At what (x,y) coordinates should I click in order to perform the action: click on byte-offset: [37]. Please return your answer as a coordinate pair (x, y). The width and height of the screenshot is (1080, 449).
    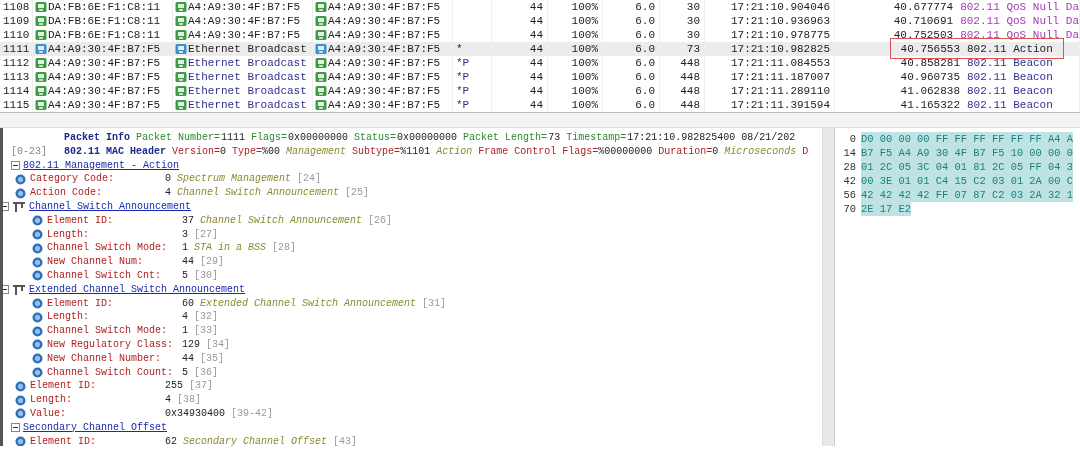
    Looking at the image, I should click on (201, 386).